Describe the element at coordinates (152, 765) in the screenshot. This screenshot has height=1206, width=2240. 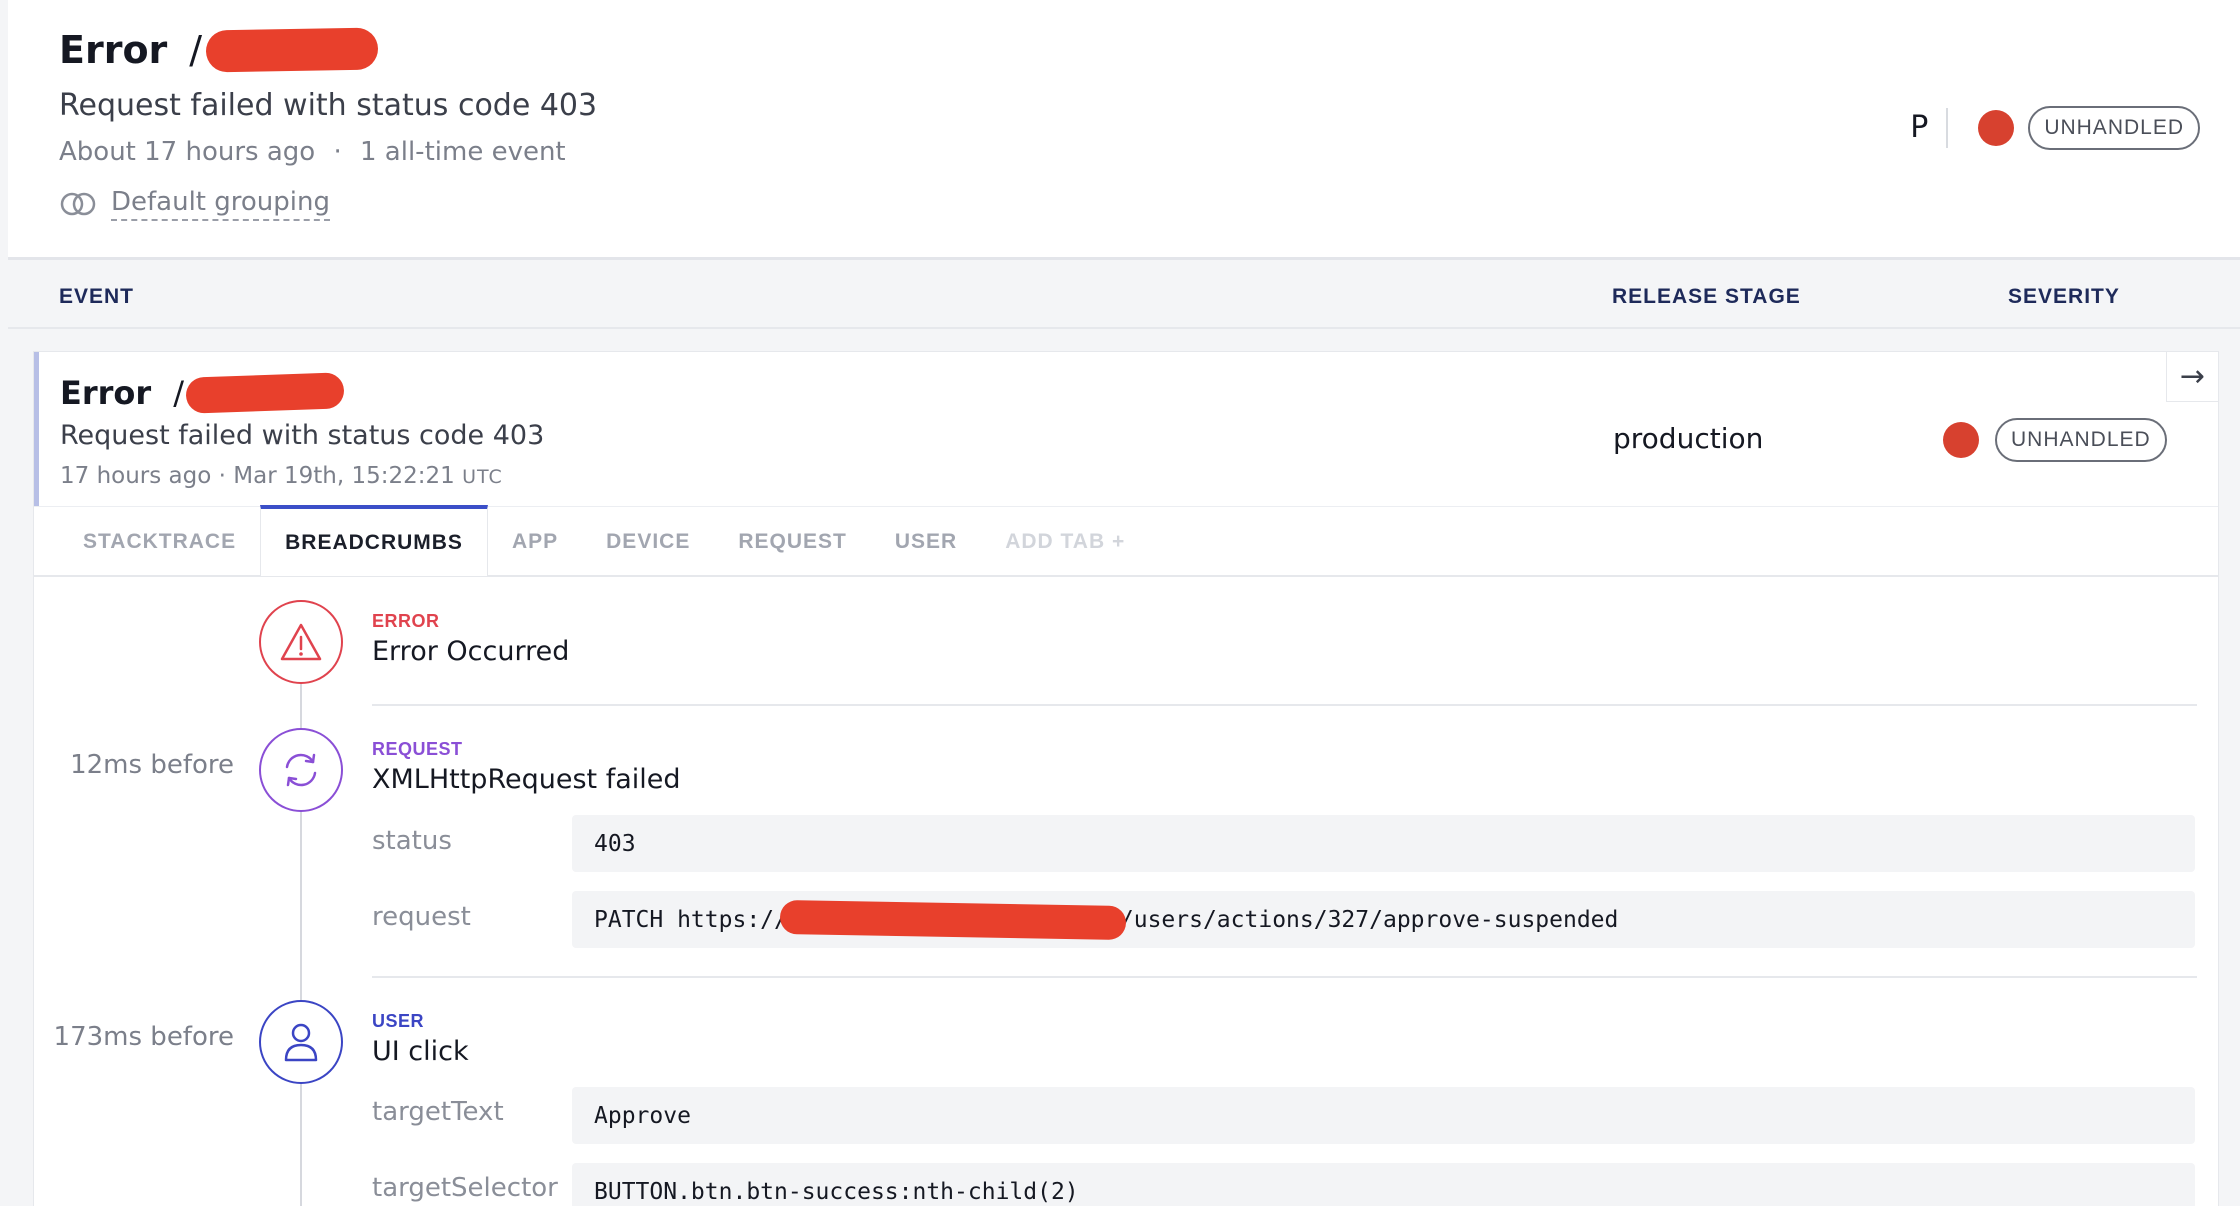
I see `breadcrumb-time: 12ms before` at that location.